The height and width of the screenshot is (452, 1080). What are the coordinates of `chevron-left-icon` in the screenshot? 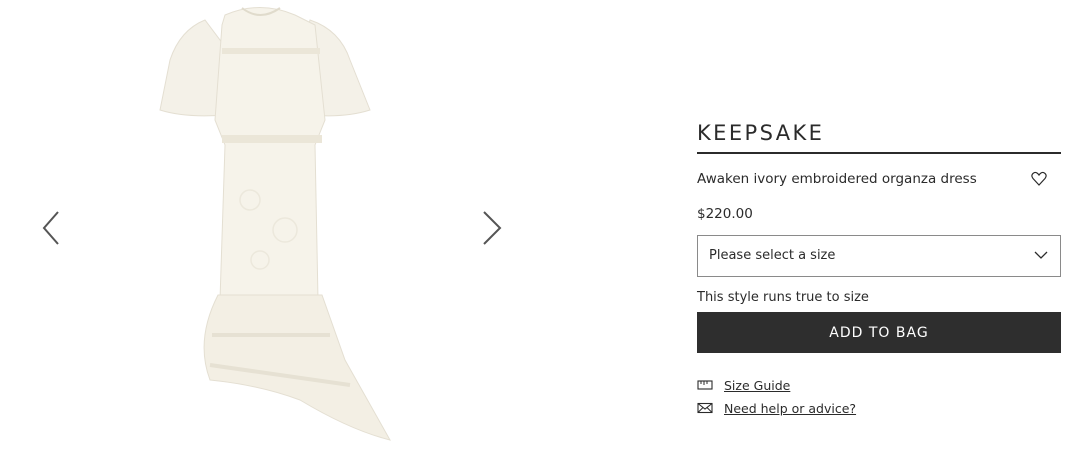 It's located at (53, 228).